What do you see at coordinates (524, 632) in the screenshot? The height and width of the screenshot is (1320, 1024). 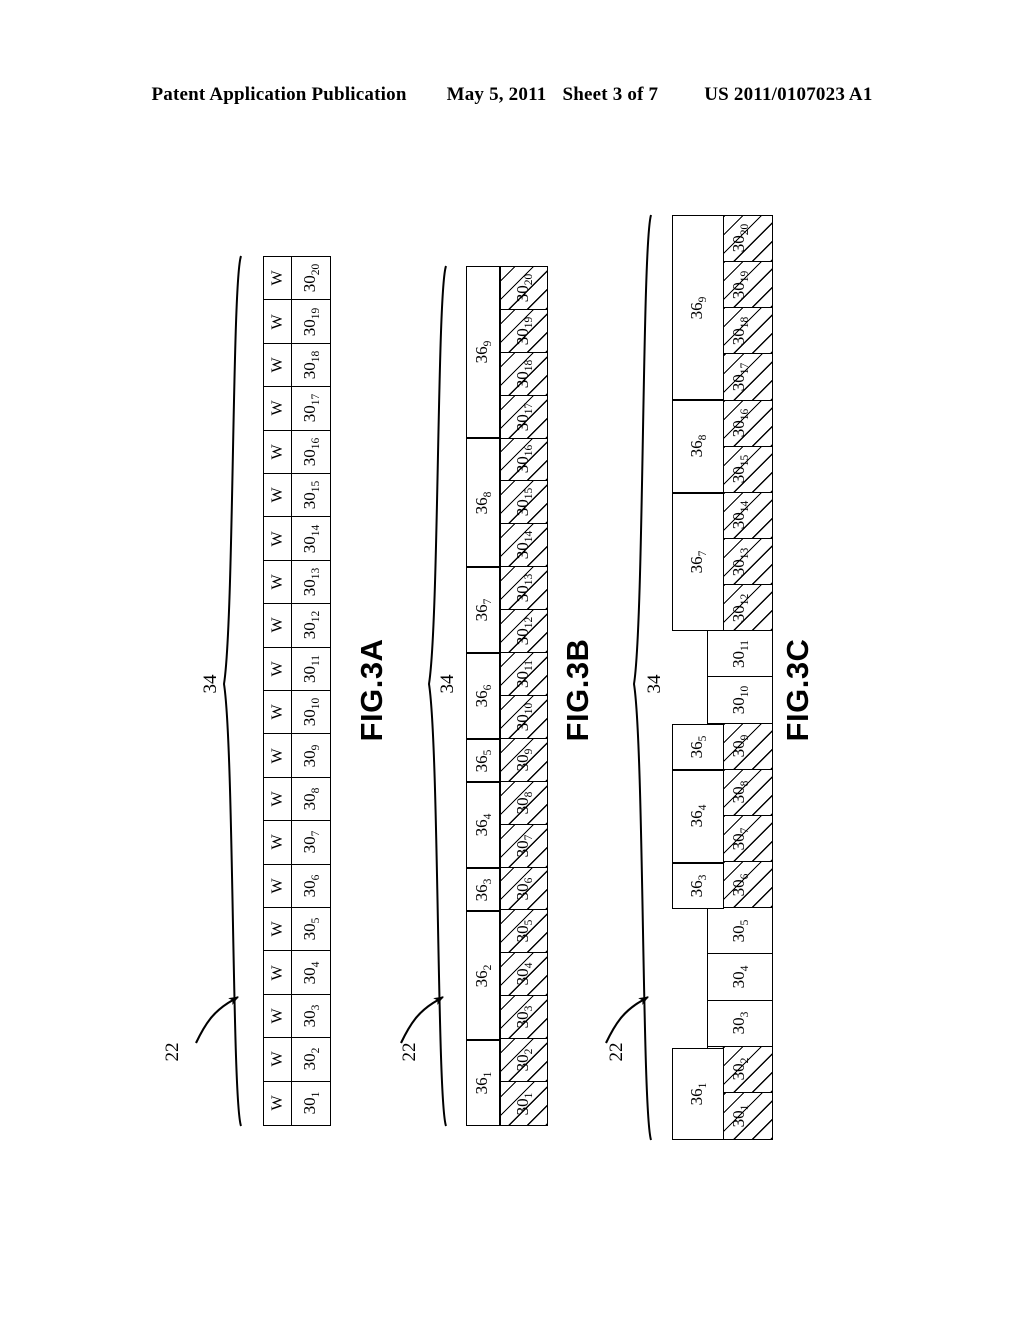 I see `cell-30-12: 3012` at bounding box center [524, 632].